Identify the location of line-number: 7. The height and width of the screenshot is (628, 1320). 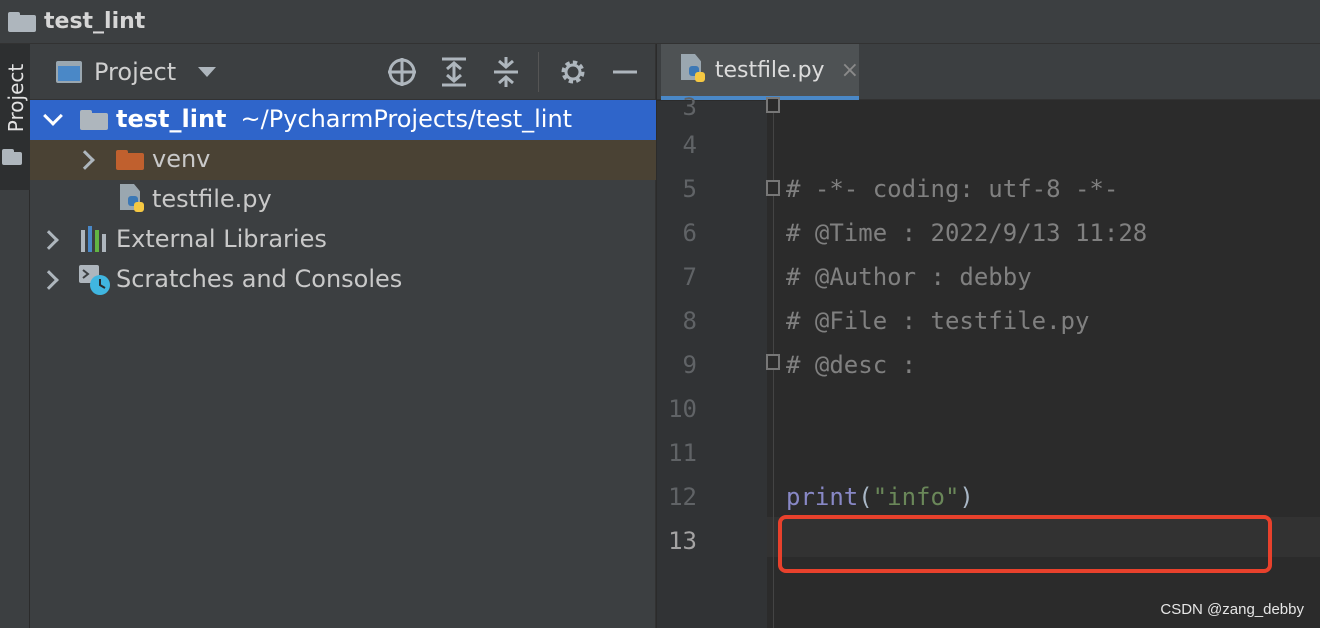
(689, 277).